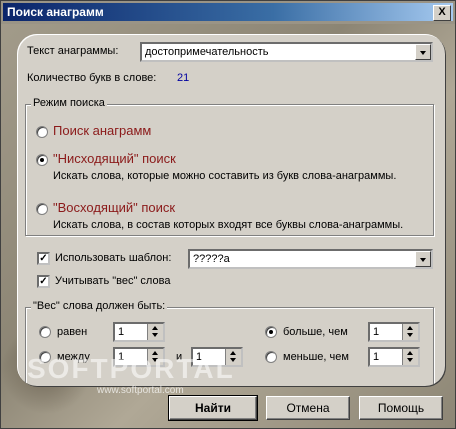 This screenshot has width=456, height=429. Describe the element at coordinates (213, 408) in the screenshot. I see `find-button: Найти` at that location.